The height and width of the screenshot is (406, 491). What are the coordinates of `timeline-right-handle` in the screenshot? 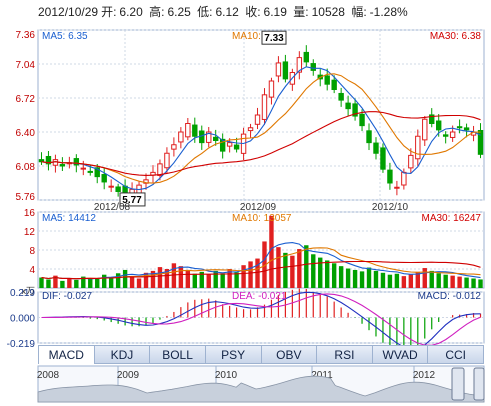 It's located at (479, 384).